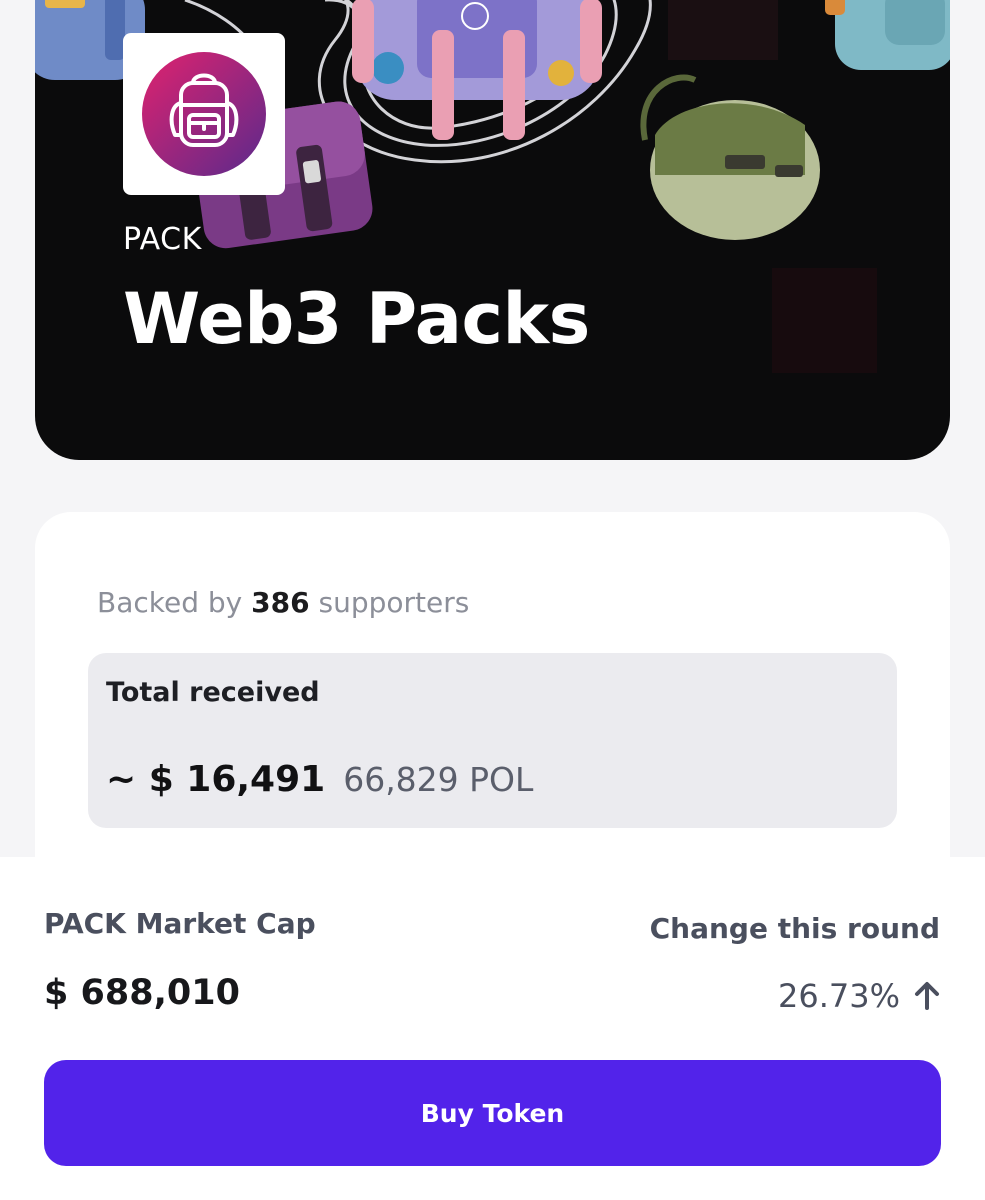 The width and height of the screenshot is (985, 1200). I want to click on buy-token-button: Buy Token, so click(492, 1113).